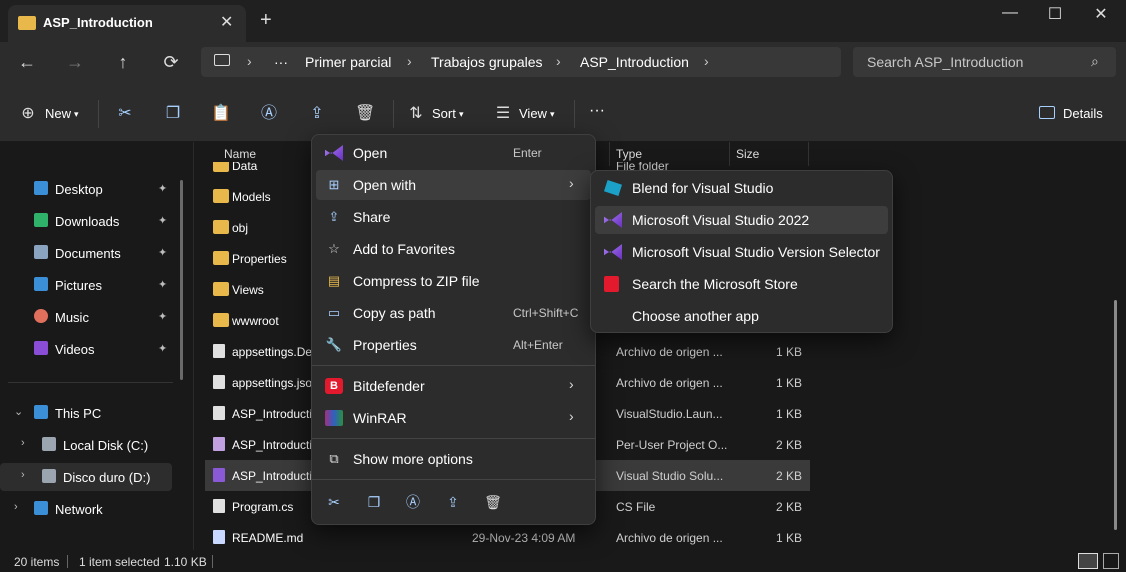 Image resolution: width=1126 pixels, height=572 pixels. I want to click on maximize-button: ☐, so click(1055, 14).